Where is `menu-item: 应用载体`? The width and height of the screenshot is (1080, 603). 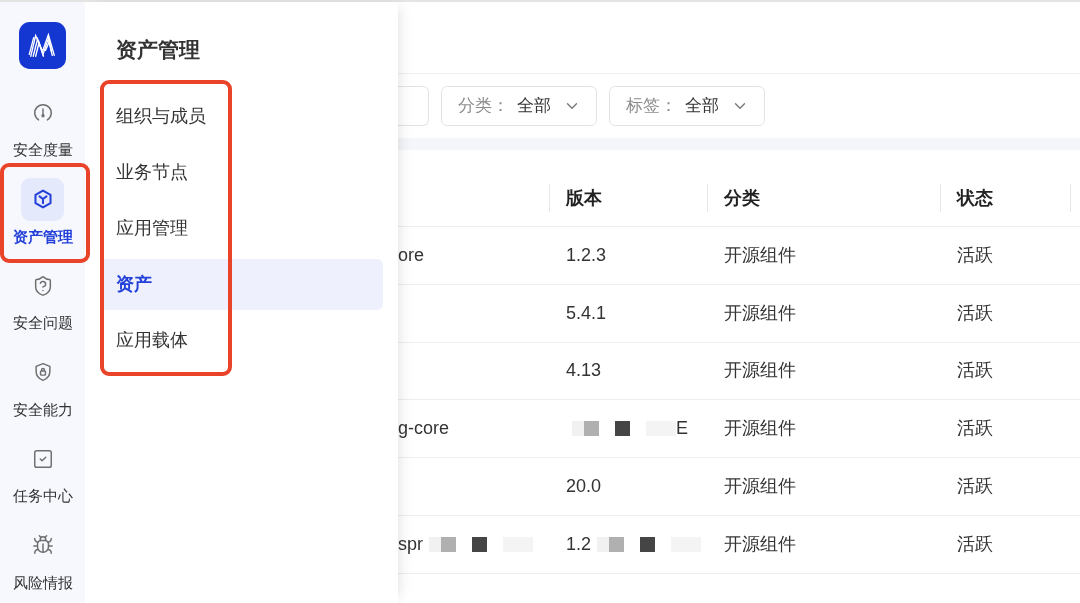
menu-item: 应用载体 is located at coordinates (241, 340).